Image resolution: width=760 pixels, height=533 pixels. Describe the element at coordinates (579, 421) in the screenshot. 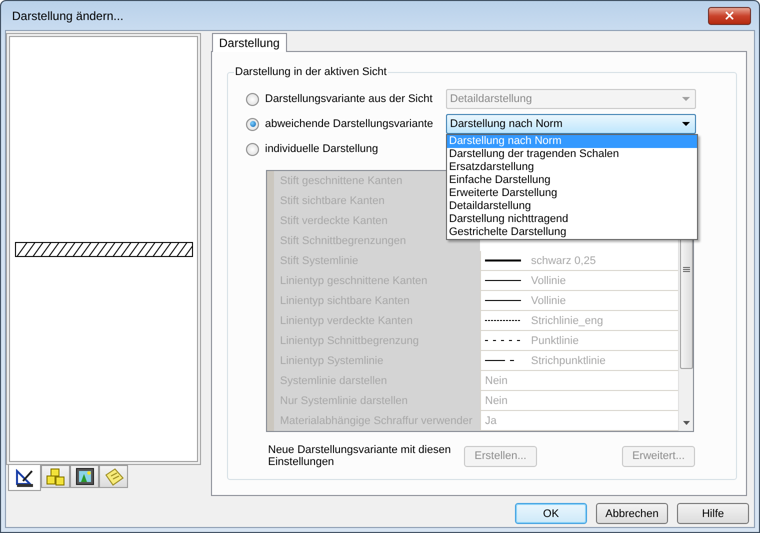

I see `property-value: Ja` at that location.